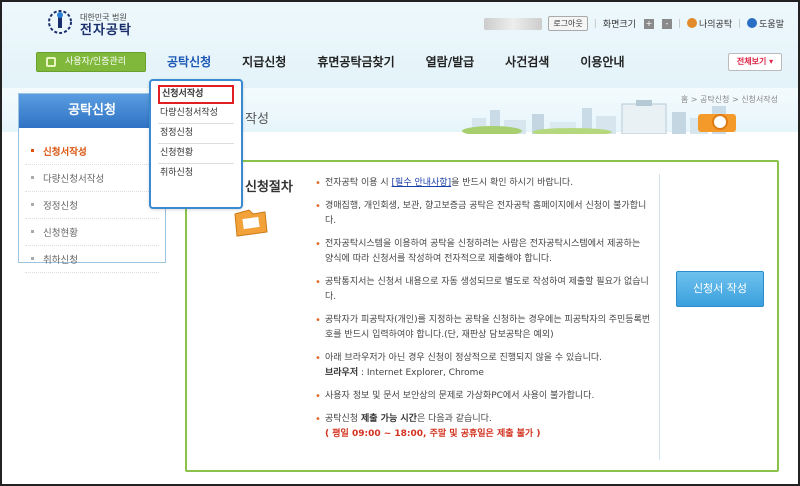 This screenshot has width=800, height=486. What do you see at coordinates (765, 23) in the screenshot?
I see `help-link: 도움말` at bounding box center [765, 23].